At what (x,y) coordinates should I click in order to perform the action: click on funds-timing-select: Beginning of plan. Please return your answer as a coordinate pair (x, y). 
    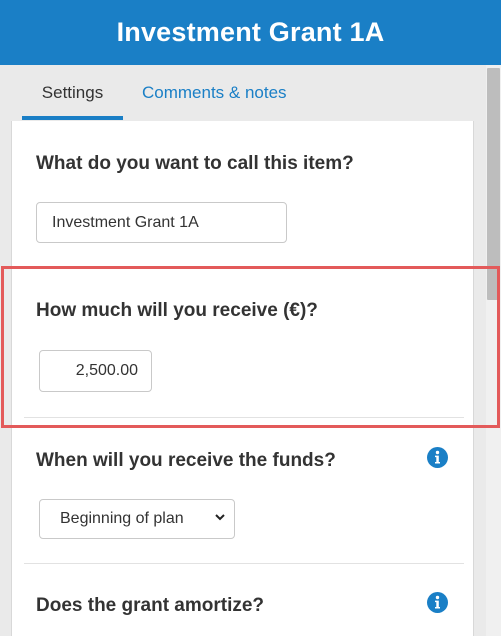
    Looking at the image, I should click on (137, 519).